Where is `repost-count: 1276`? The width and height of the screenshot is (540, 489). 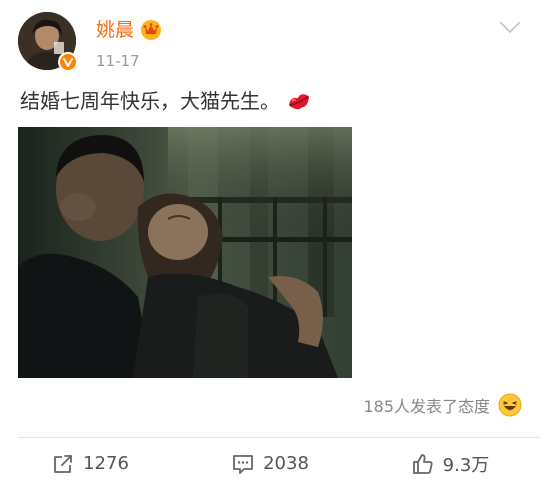
repost-count: 1276 is located at coordinates (106, 463).